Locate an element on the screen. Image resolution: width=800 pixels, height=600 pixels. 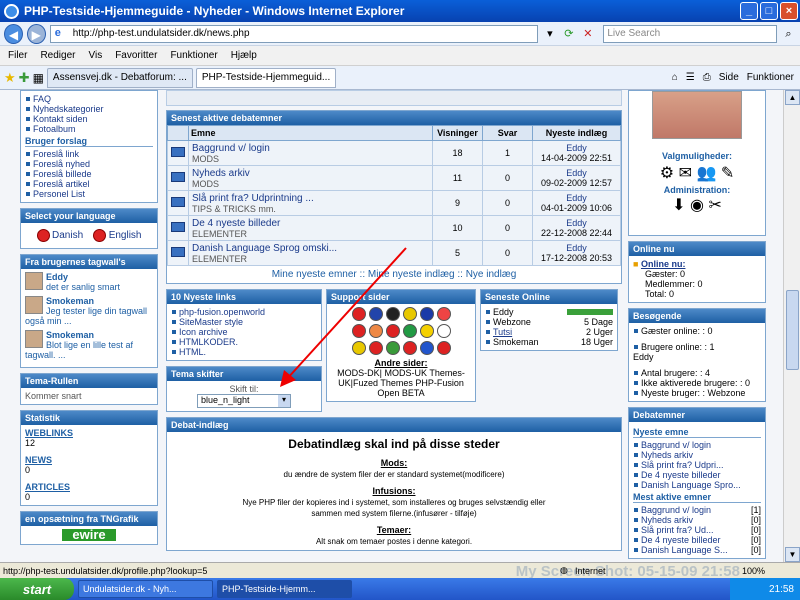
nav-nyhedskategorier: Nyhedskategorier is located at coordinates (68, 109).